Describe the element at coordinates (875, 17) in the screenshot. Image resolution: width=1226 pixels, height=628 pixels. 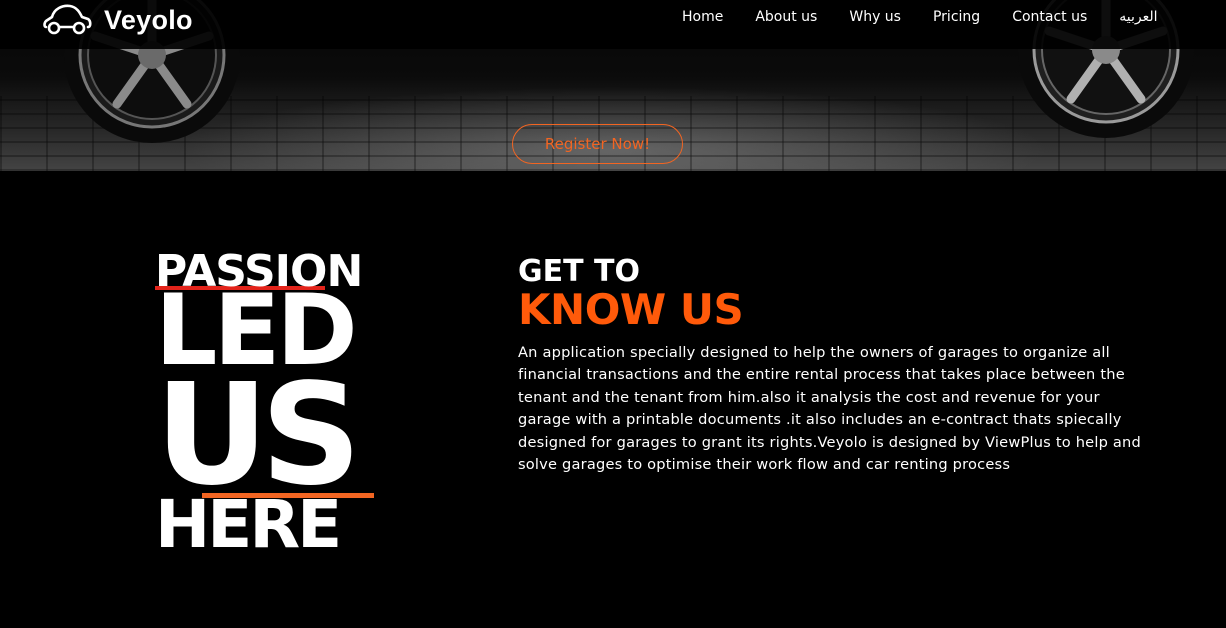
I see `nav-why-us-link: Why us` at that location.